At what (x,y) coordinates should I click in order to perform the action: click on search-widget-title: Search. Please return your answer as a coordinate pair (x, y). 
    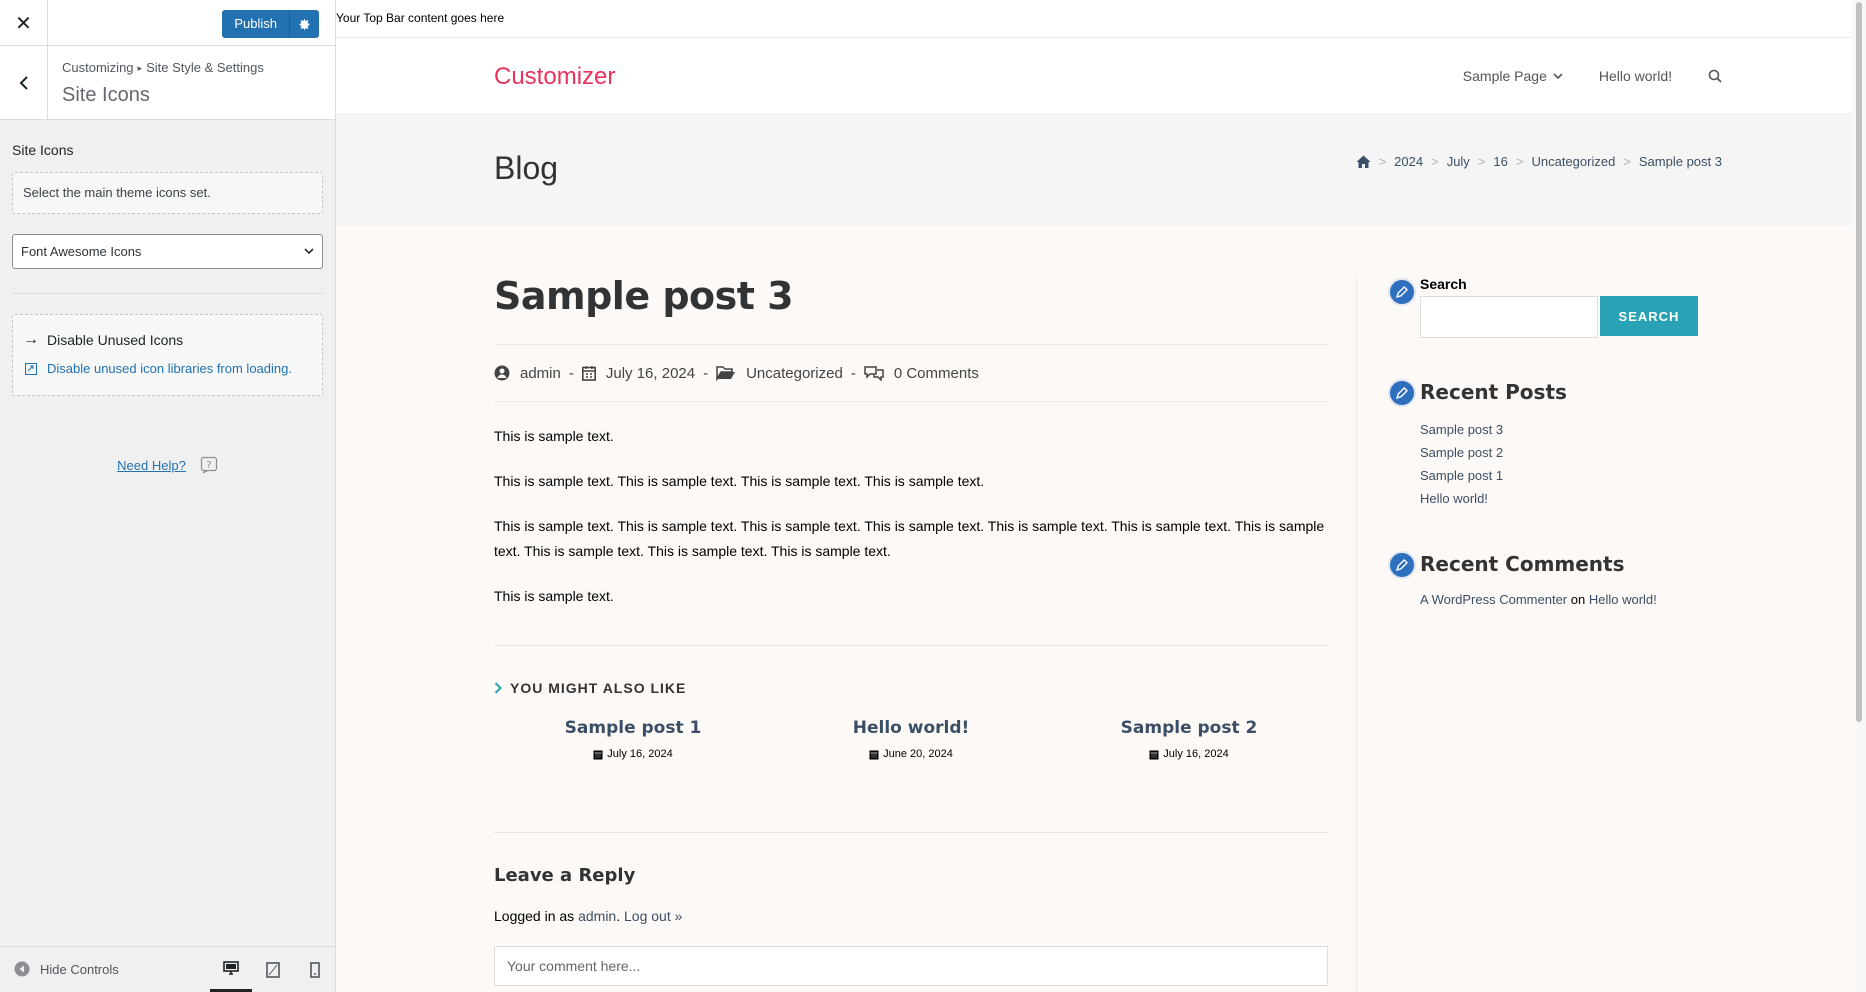
    Looking at the image, I should click on (1443, 284).